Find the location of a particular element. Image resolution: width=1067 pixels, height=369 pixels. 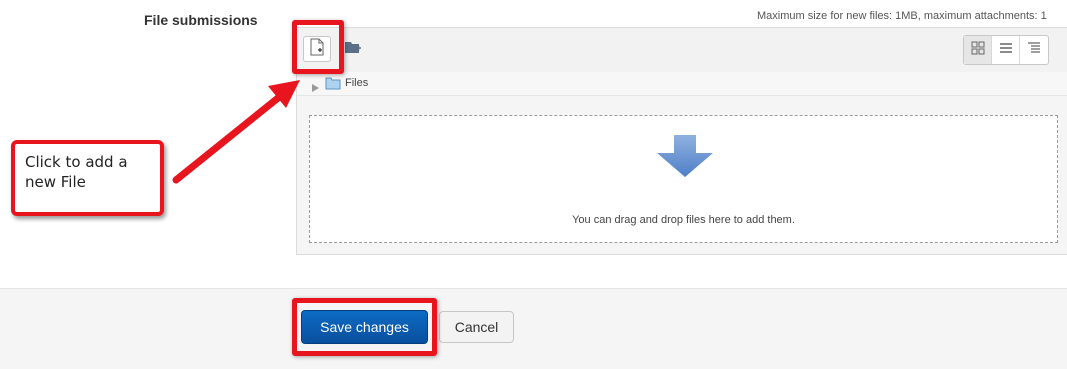

icon-view-button is located at coordinates (978, 50).